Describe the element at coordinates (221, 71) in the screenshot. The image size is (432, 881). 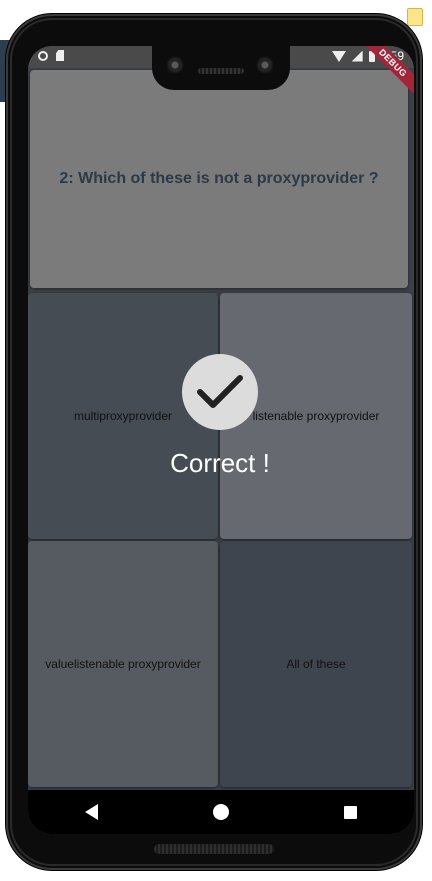
I see `earpiece-speaker` at that location.